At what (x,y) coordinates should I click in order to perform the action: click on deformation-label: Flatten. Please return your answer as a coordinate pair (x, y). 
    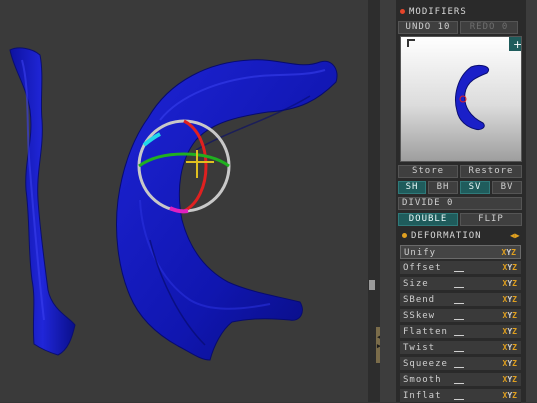
    Looking at the image, I should click on (425, 332).